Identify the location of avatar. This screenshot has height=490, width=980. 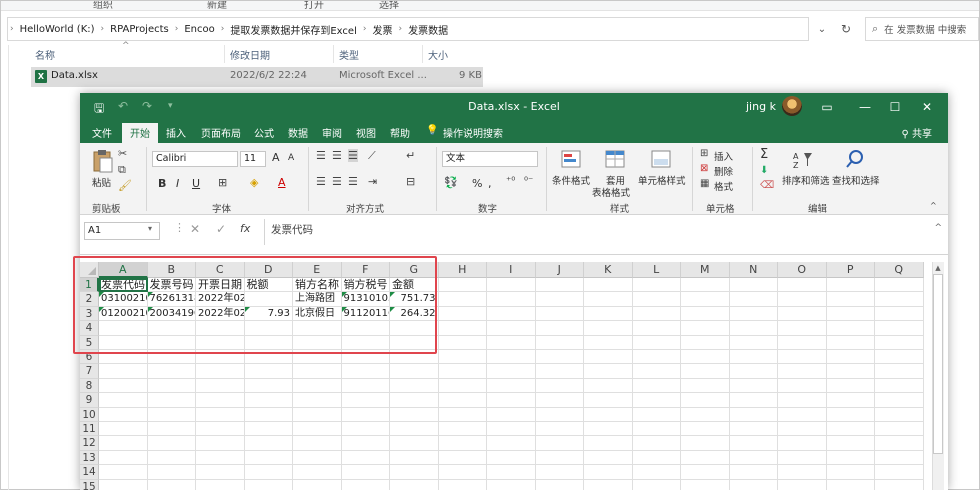
(792, 106).